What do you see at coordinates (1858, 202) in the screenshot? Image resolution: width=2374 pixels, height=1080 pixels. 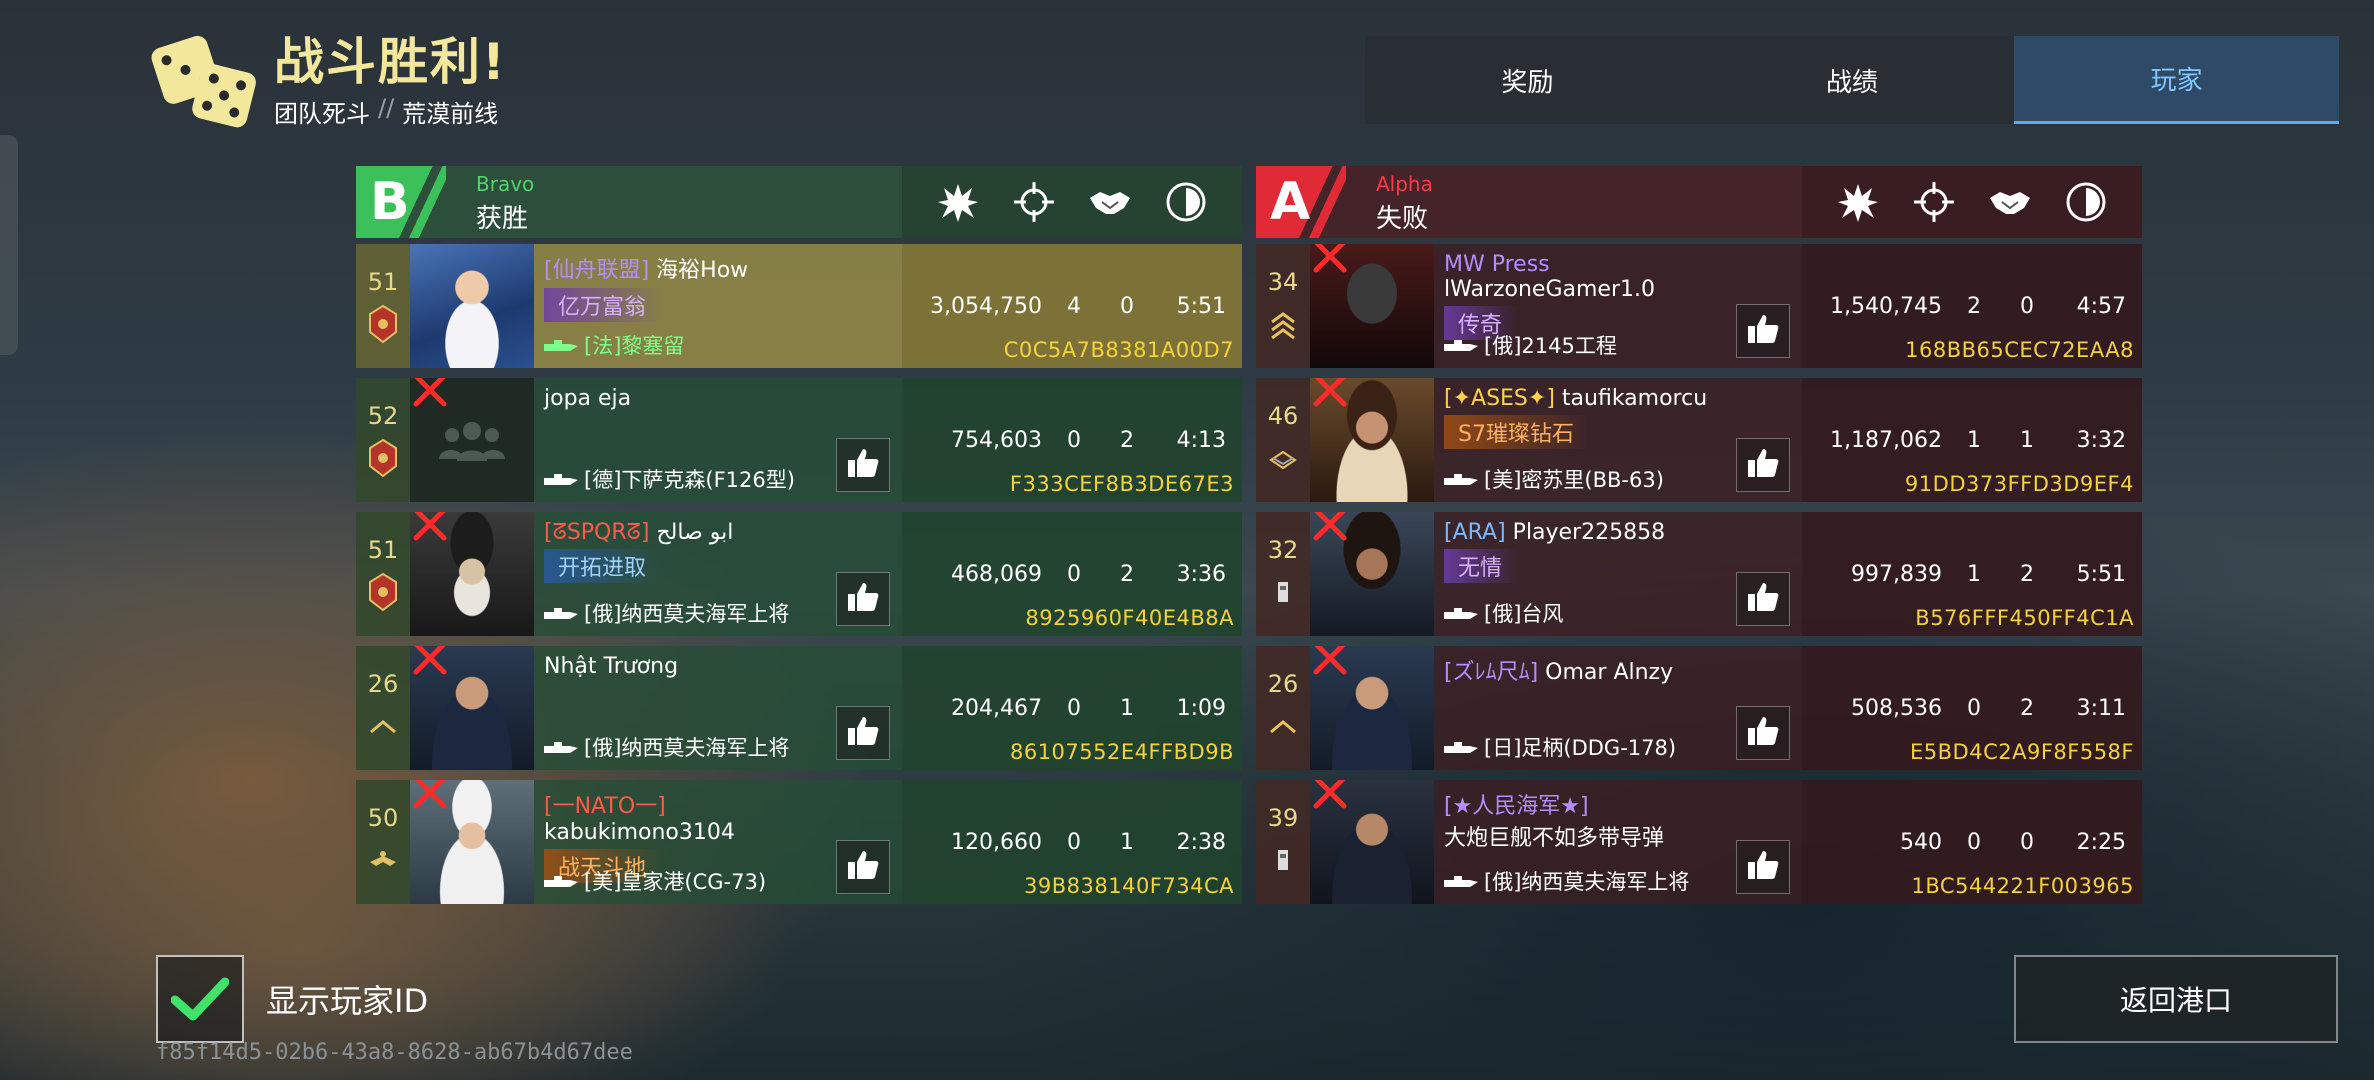 I see `damage-icon` at bounding box center [1858, 202].